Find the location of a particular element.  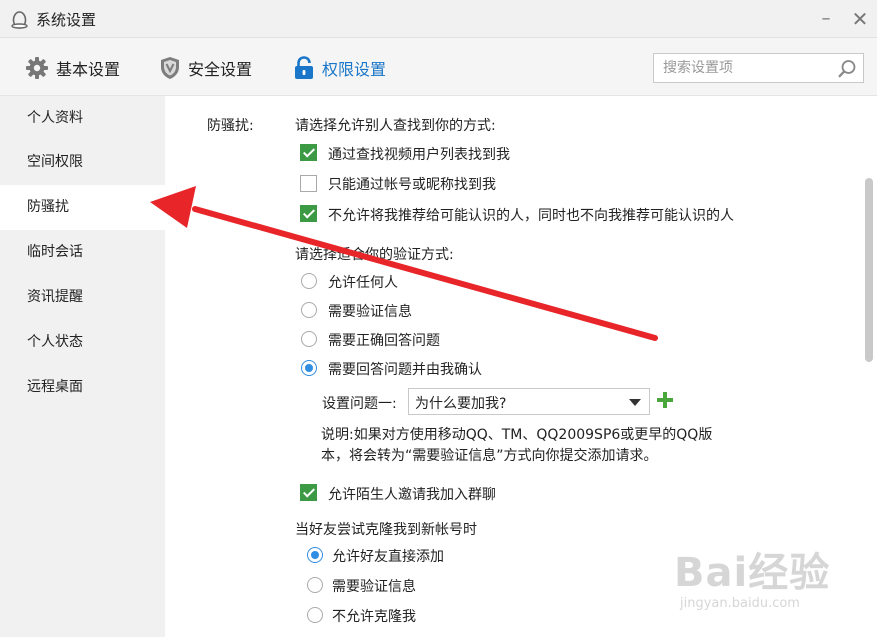

group-invite-checkbox is located at coordinates (308, 492).